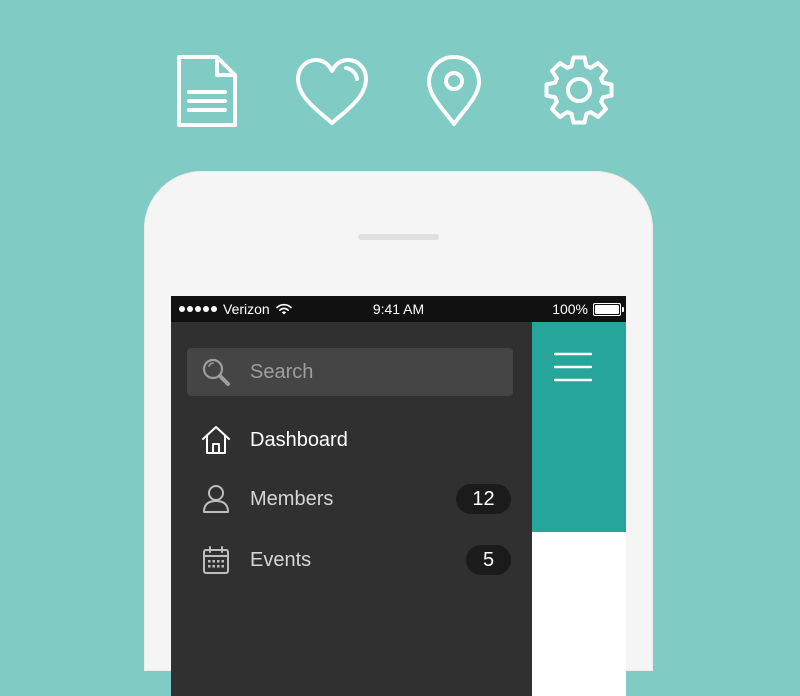 This screenshot has height=696, width=800. Describe the element at coordinates (216, 560) in the screenshot. I see `calendar-icon` at that location.